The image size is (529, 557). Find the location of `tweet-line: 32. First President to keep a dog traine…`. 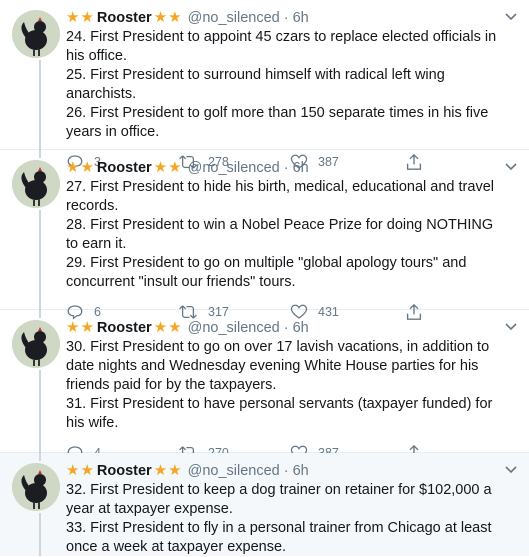

tweet-line: 32. First President to keep a dog traine… is located at coordinates (279, 499).